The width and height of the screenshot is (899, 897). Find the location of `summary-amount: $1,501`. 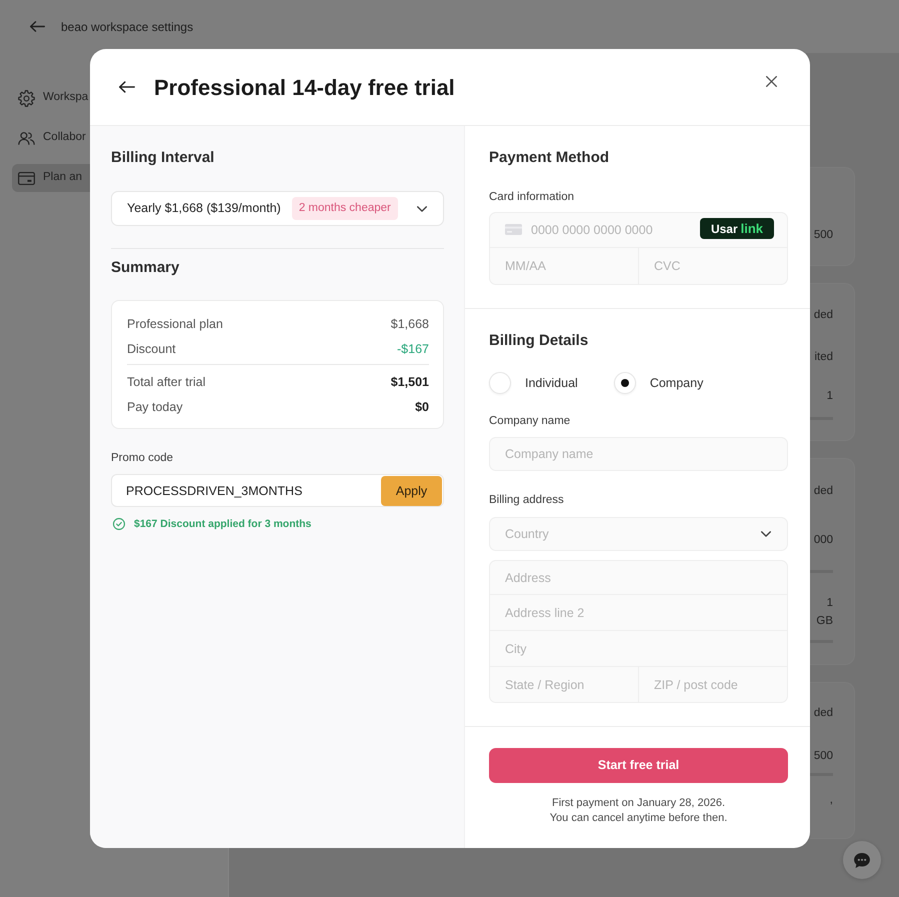

summary-amount: $1,501 is located at coordinates (409, 382).